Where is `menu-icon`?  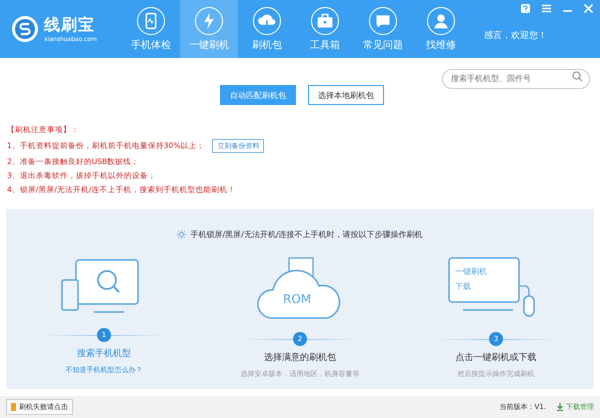 menu-icon is located at coordinates (546, 8).